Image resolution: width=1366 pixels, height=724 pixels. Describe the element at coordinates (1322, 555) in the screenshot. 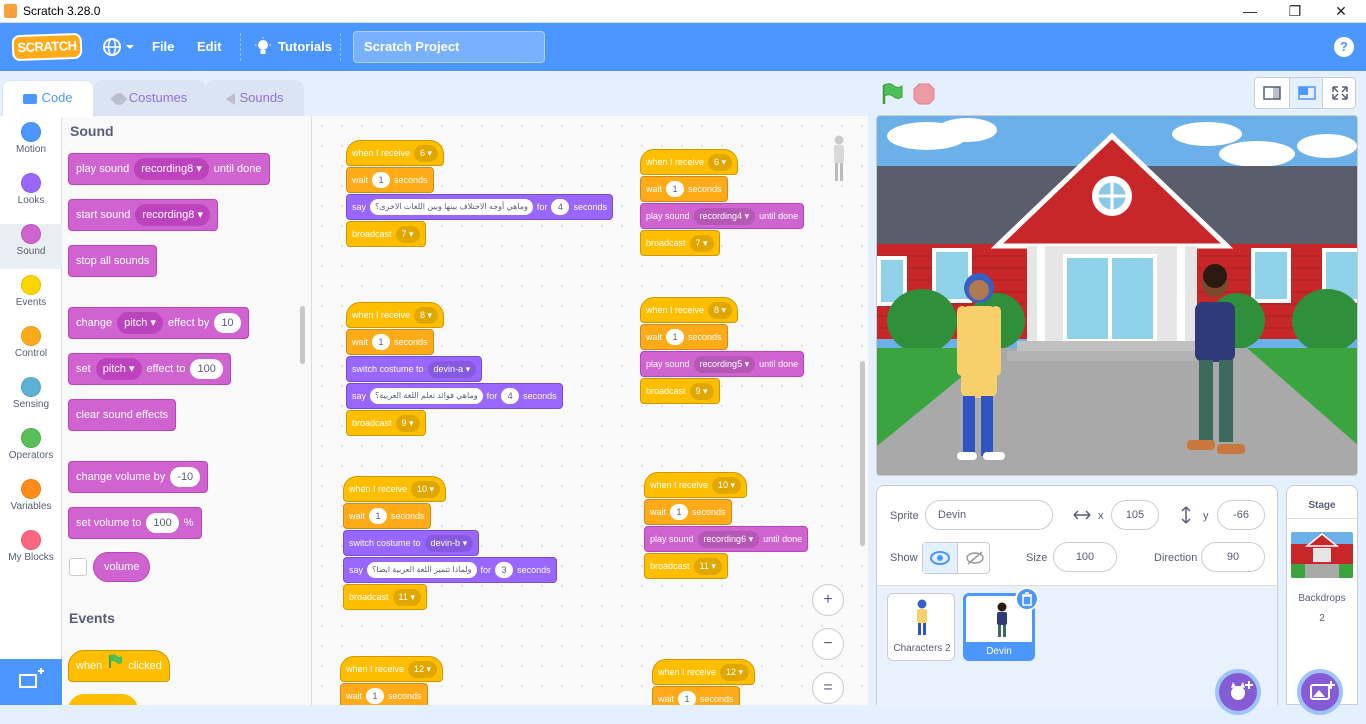

I see `backdrop-thumbnail` at that location.